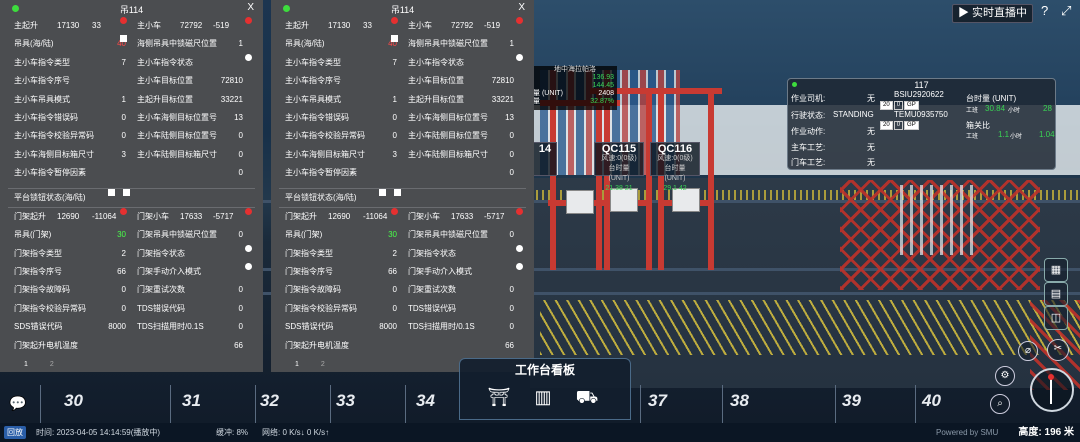  Describe the element at coordinates (223, 216) in the screenshot. I see `field-value: -5717` at that location.